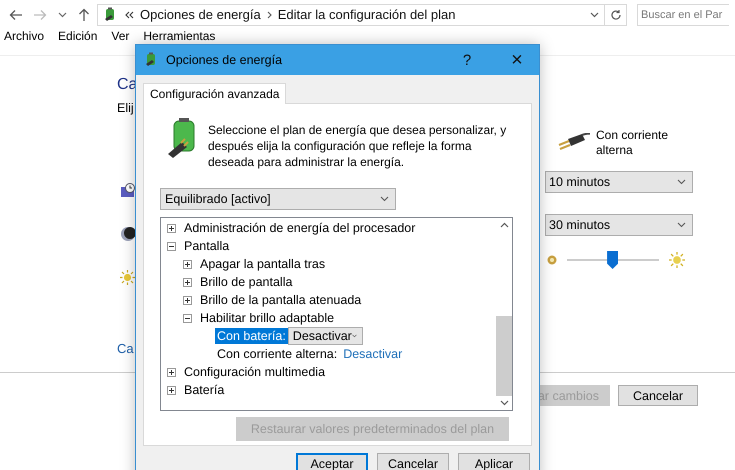  Describe the element at coordinates (300, 228) in the screenshot. I see `tree-item: Administración de energía del procesador` at that location.